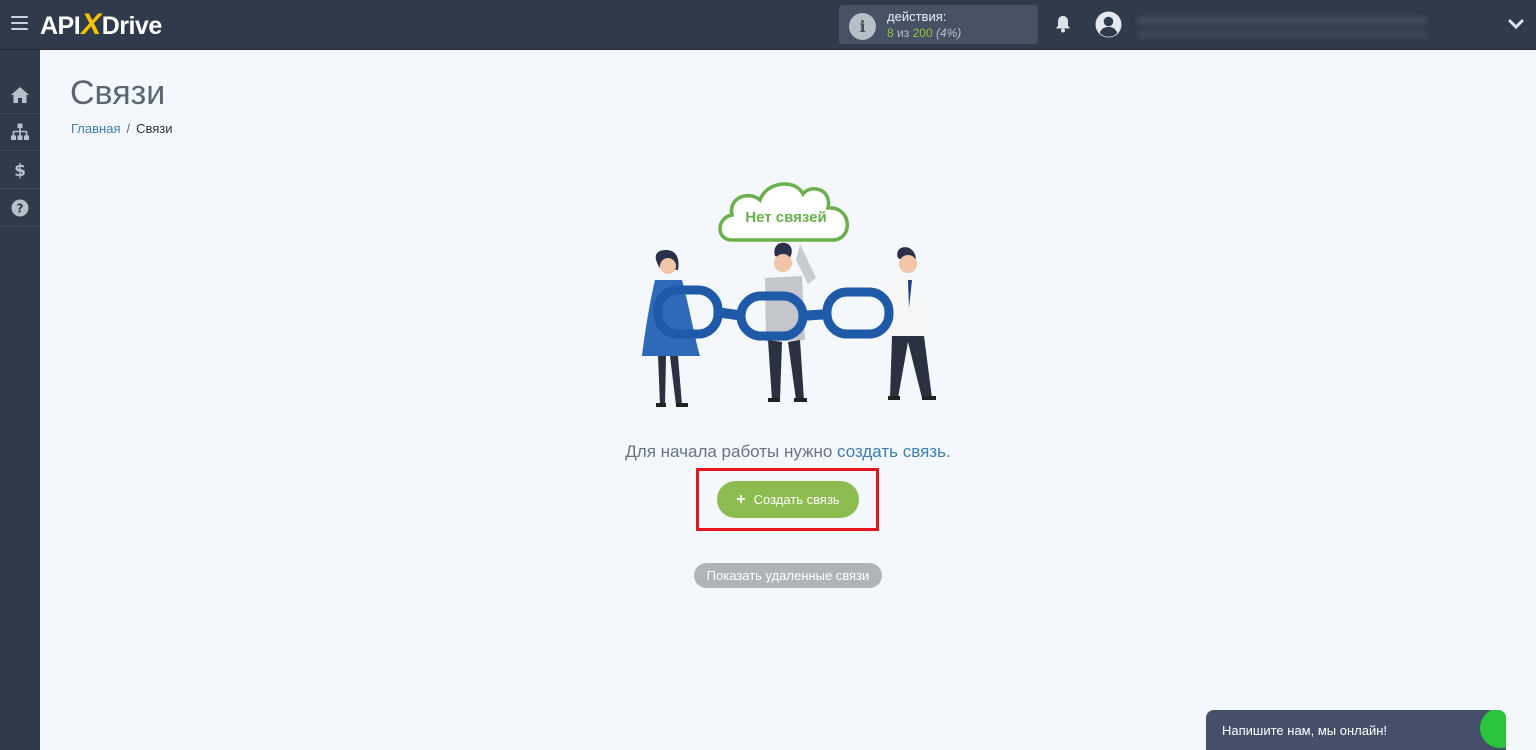 The image size is (1536, 750). Describe the element at coordinates (903, 33) in the screenshot. I see `actions-of: из` at that location.